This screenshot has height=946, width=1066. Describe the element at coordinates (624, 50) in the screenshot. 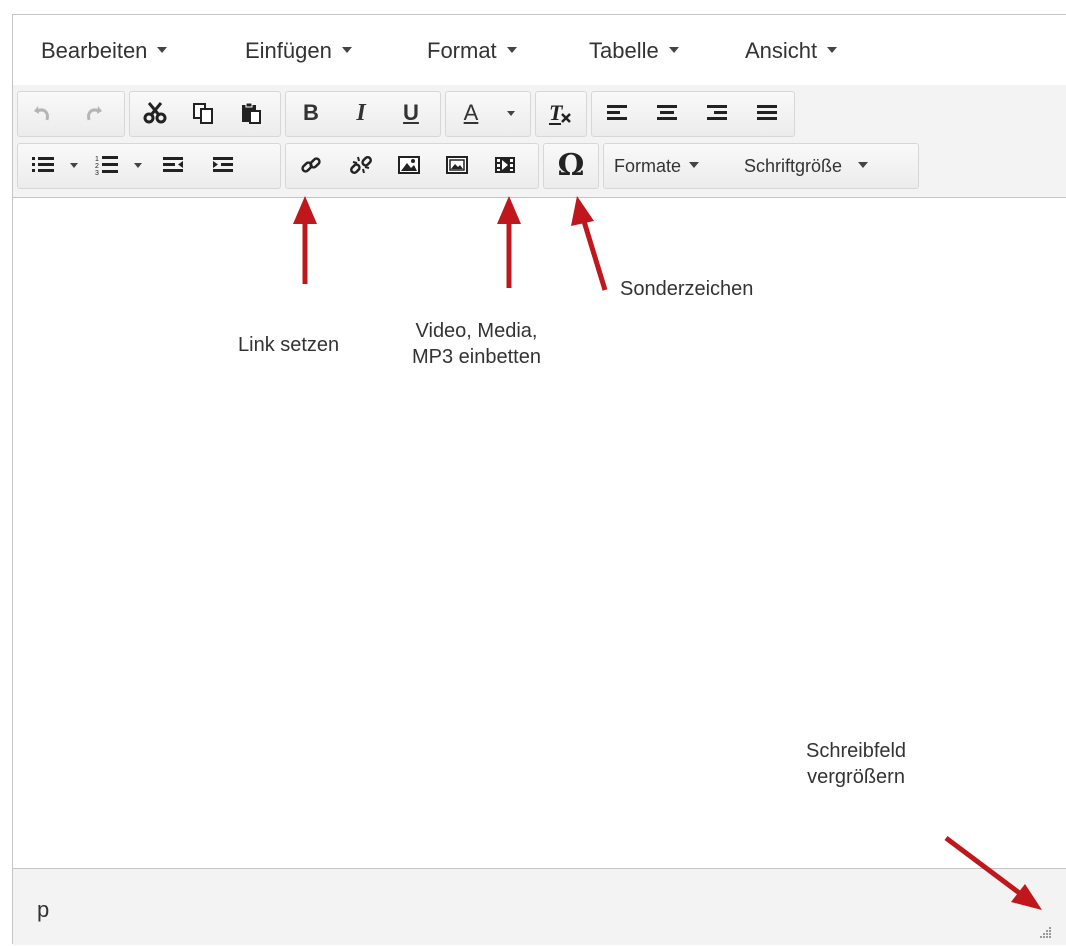

I see `menu-tabelle-label: Tabelle` at that location.